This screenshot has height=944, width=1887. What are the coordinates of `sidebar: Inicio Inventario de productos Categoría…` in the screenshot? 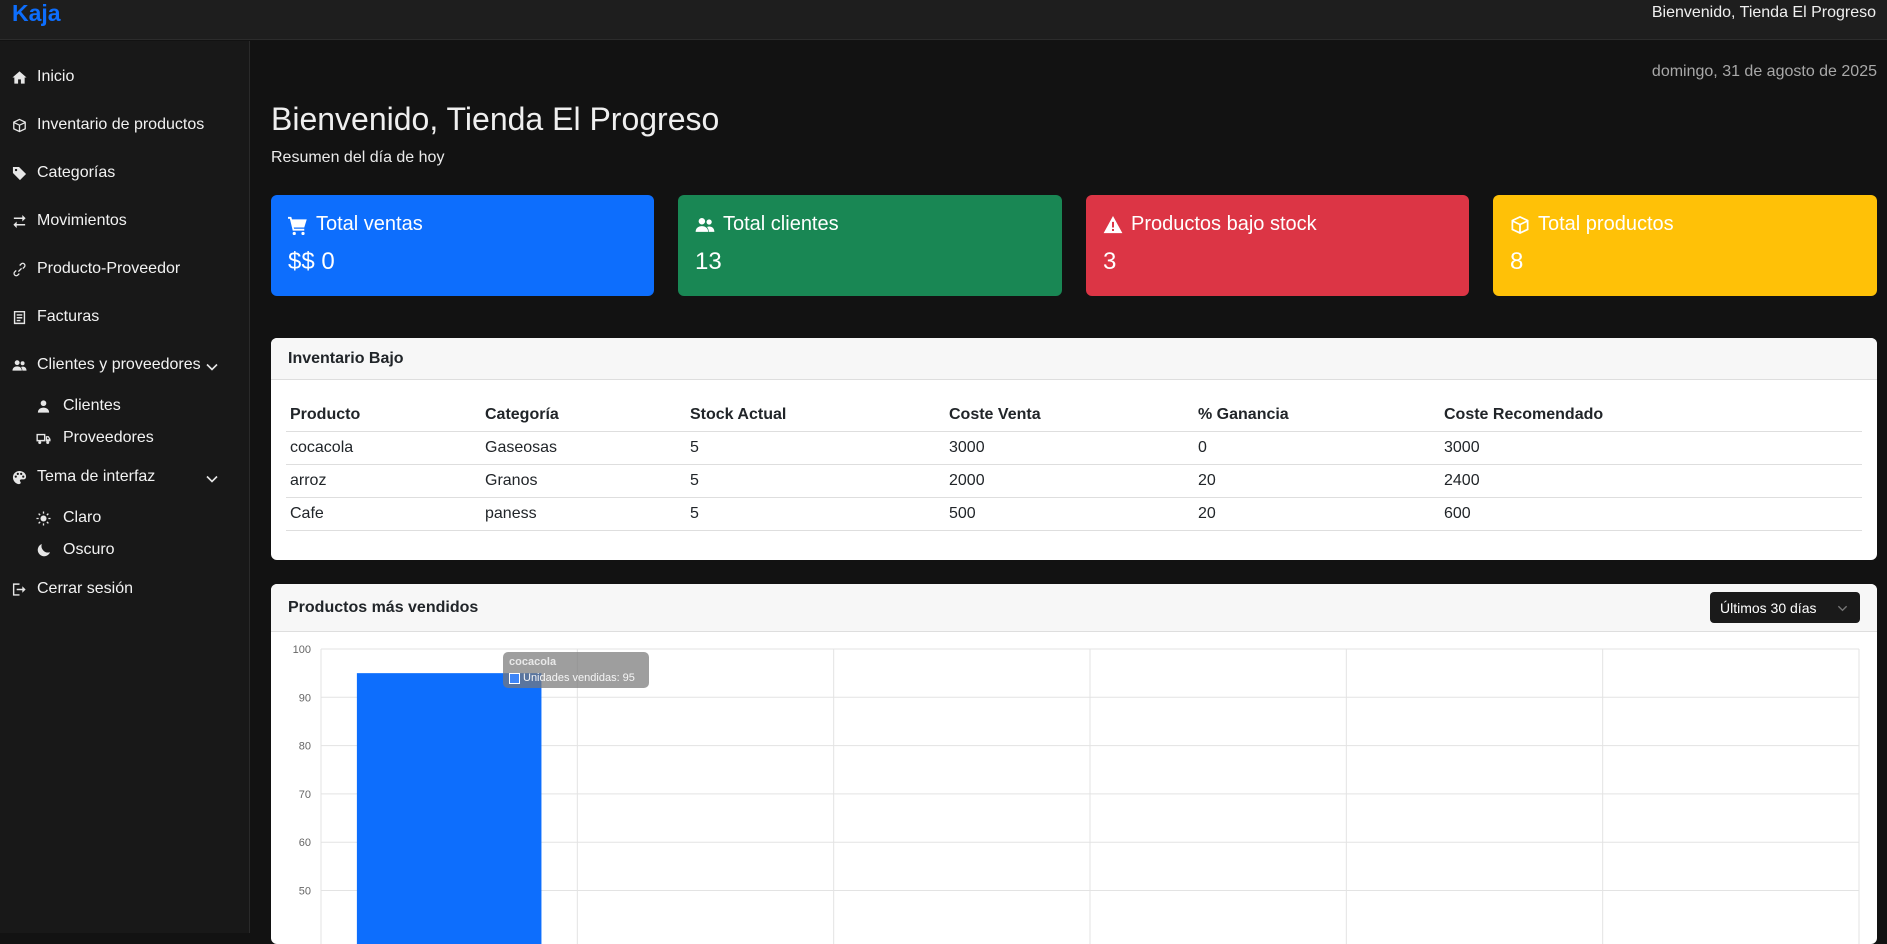 It's located at (125, 487).